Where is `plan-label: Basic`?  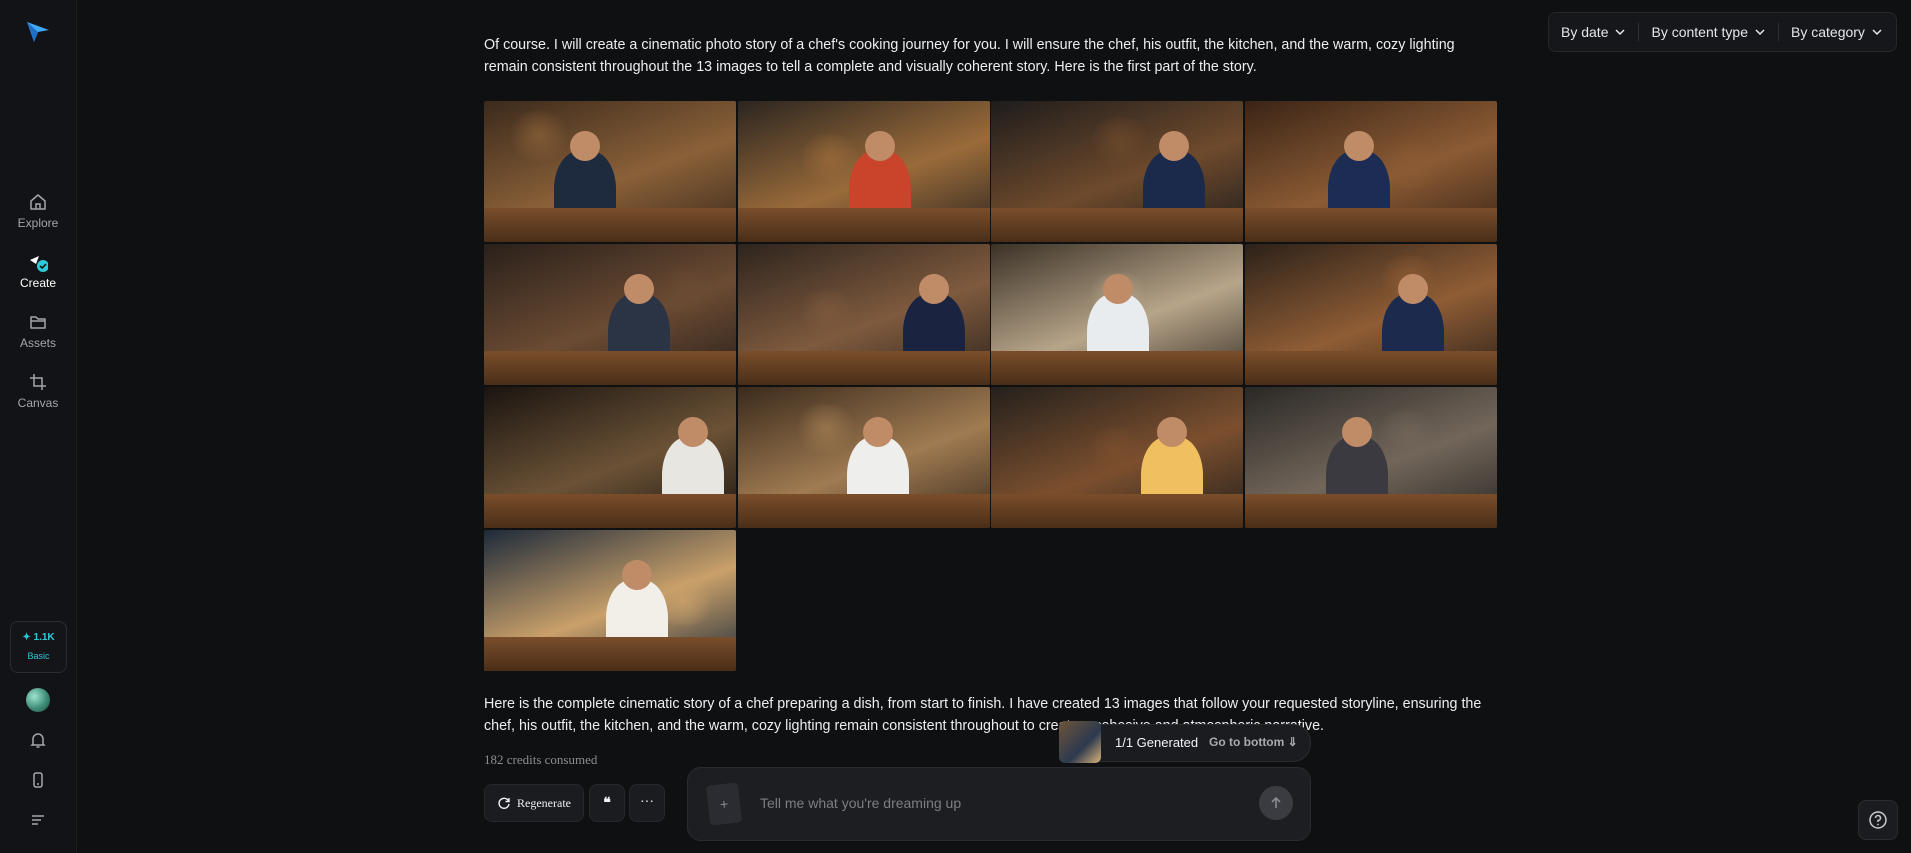
plan-label: Basic is located at coordinates (38, 656).